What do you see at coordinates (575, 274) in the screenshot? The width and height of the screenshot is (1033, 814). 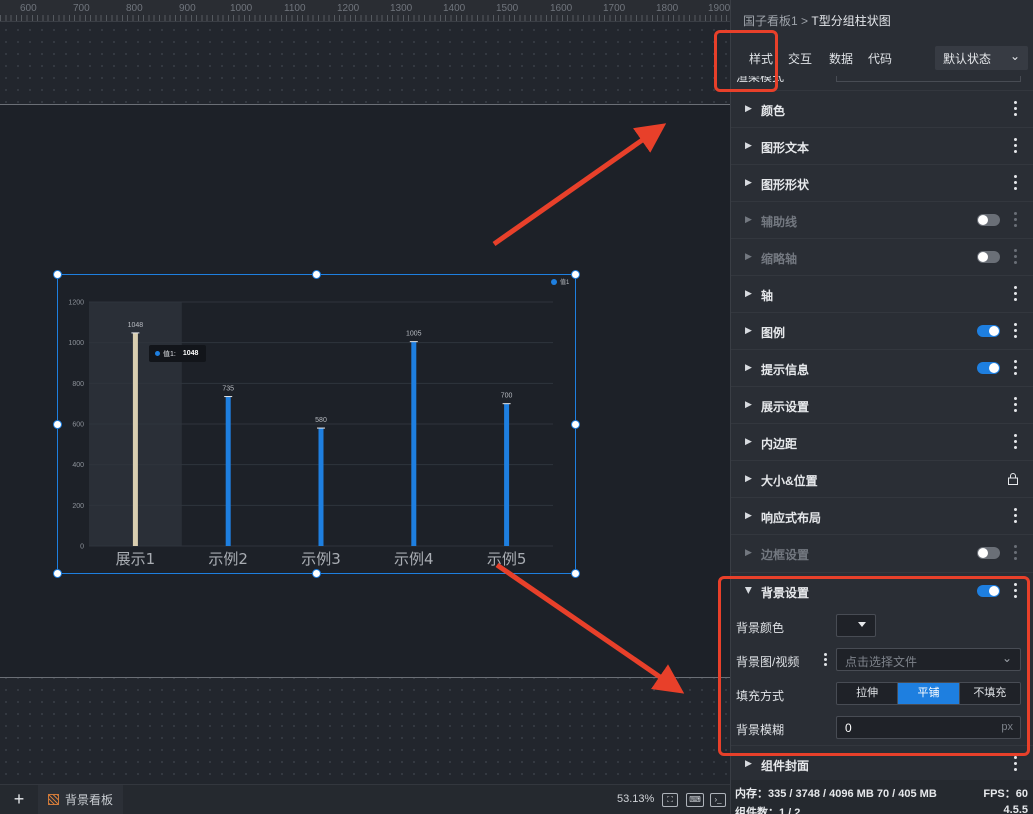 I see `resize-handle-top-right` at bounding box center [575, 274].